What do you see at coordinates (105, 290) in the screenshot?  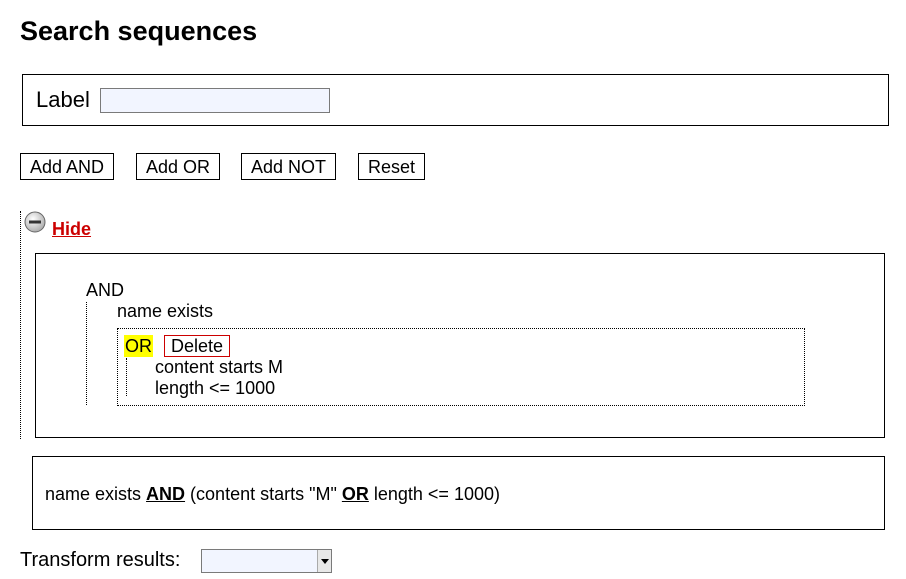 I see `root-operator: AND` at bounding box center [105, 290].